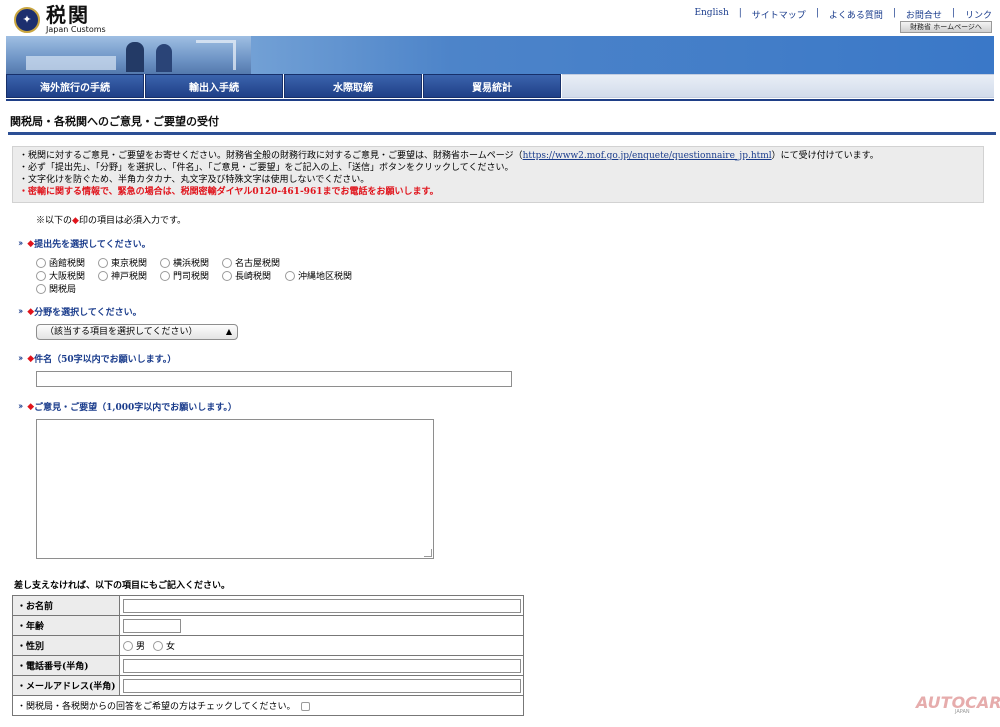 This screenshot has width=1000, height=727. What do you see at coordinates (214, 86) in the screenshot?
I see `nav-import-export: 輸出入手続` at bounding box center [214, 86].